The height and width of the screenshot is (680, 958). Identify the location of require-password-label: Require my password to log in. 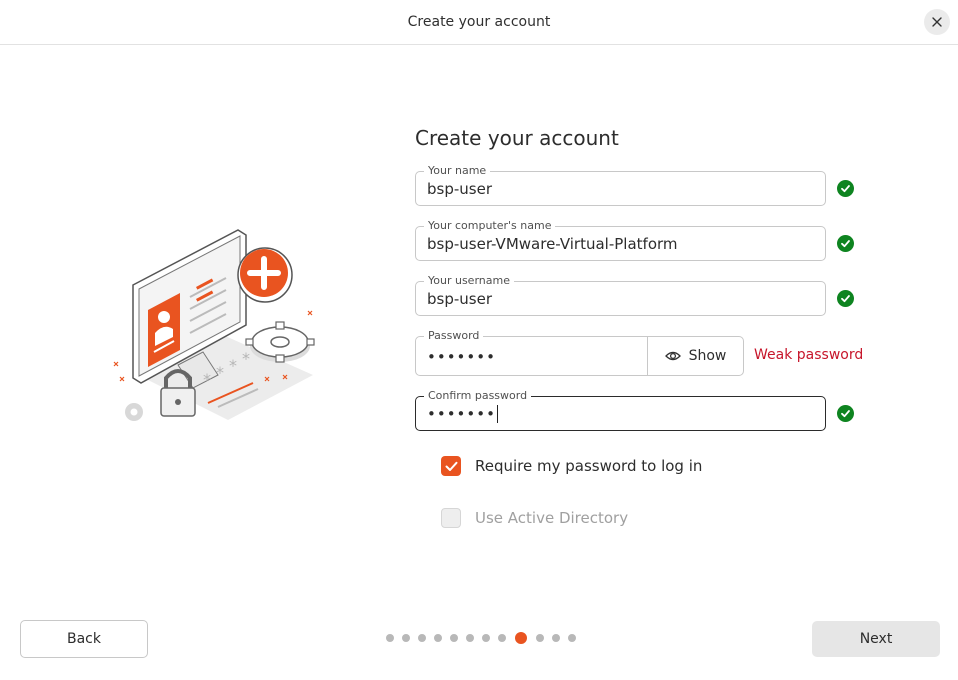
(589, 466).